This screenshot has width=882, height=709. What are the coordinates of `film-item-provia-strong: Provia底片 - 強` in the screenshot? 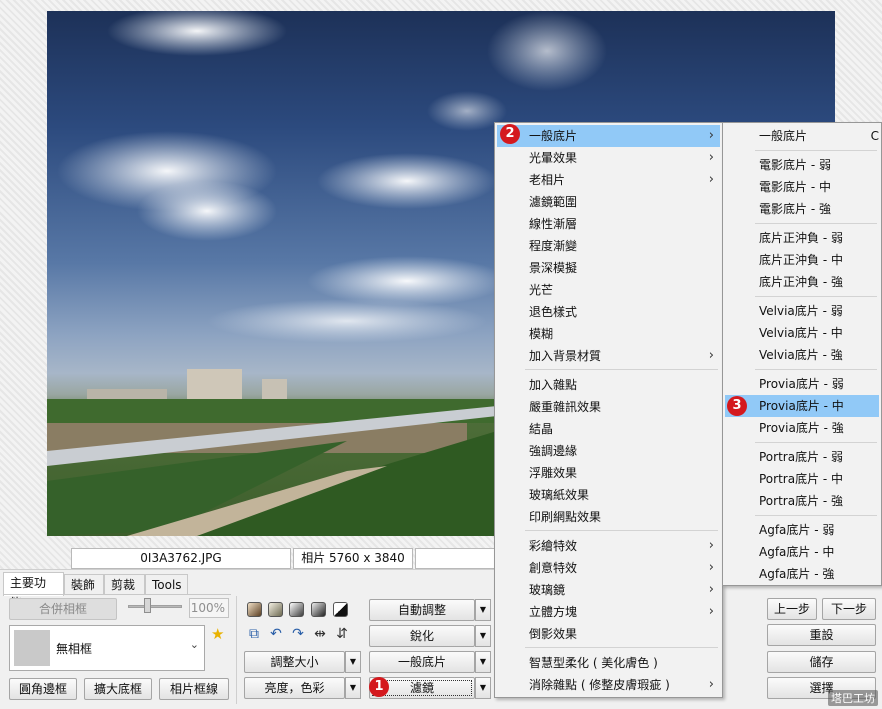 It's located at (802, 428).